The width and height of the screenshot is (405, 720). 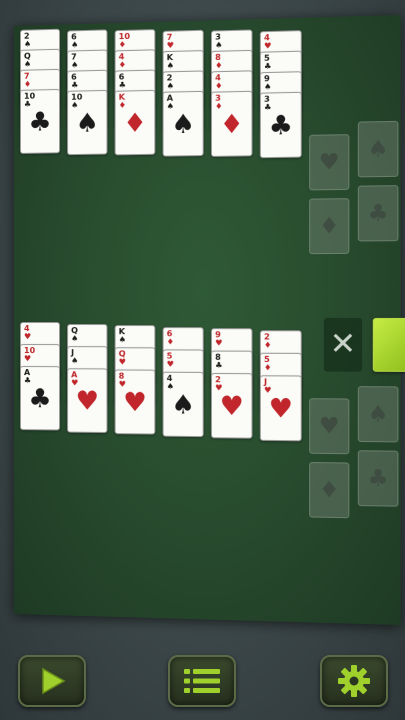 I want to click on play-button, so click(x=52, y=681).